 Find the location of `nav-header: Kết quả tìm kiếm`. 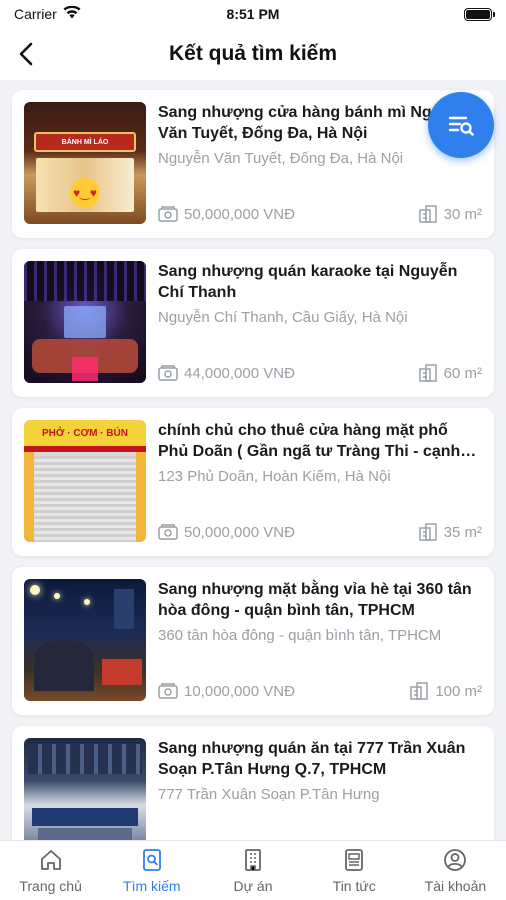

nav-header: Kết quả tìm kiếm is located at coordinates (253, 54).